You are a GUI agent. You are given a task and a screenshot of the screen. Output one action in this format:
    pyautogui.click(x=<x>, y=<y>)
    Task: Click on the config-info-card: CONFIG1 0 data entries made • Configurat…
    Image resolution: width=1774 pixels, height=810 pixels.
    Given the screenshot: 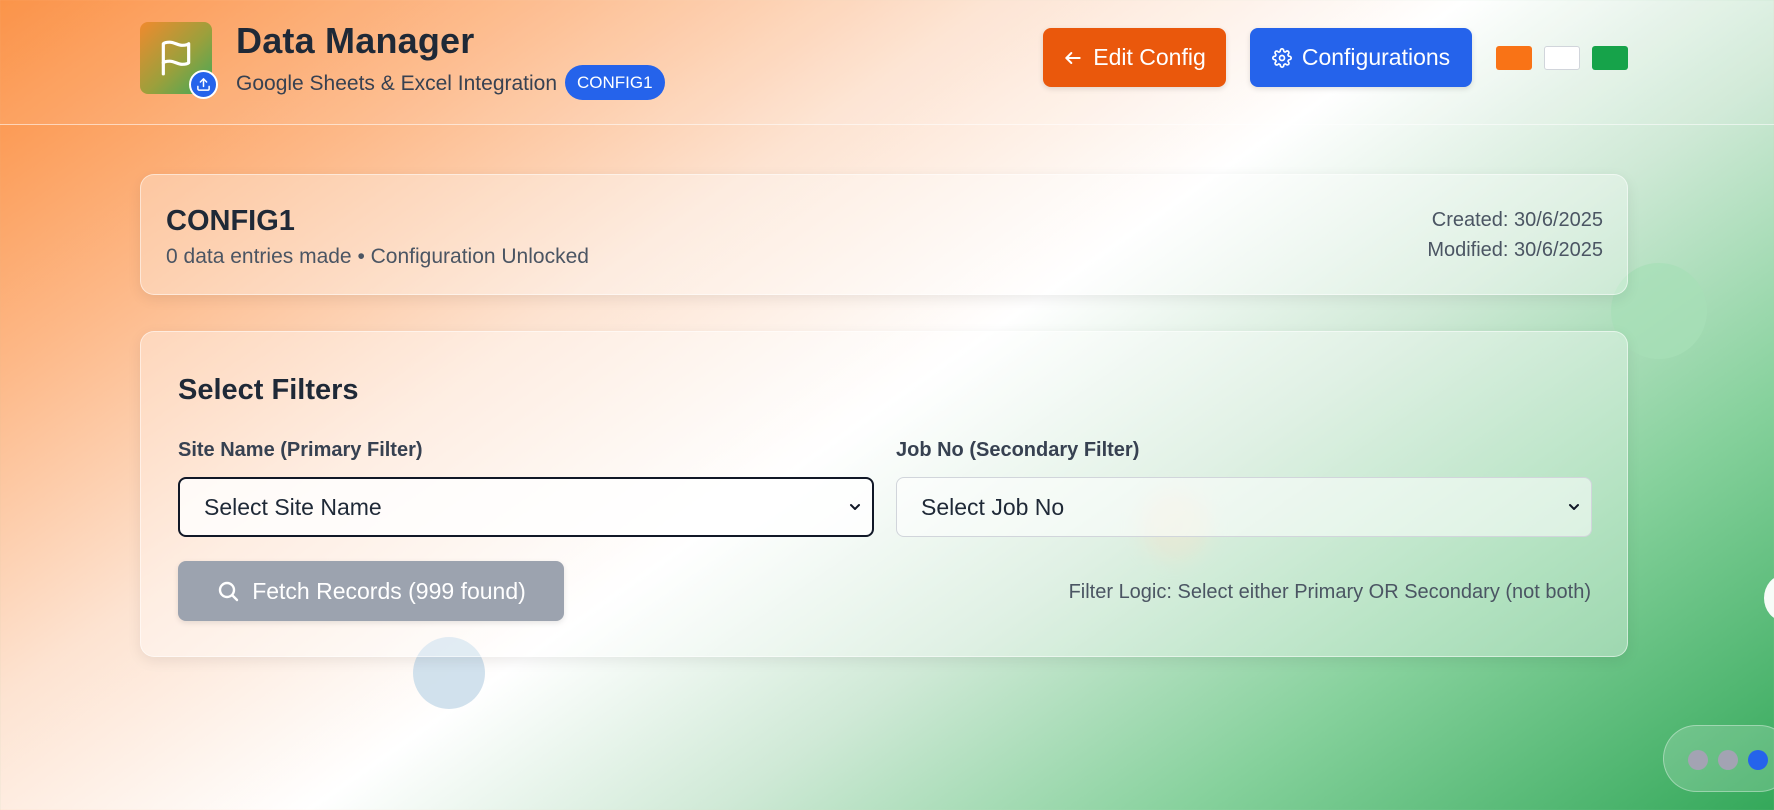 What is the action you would take?
    pyautogui.click(x=884, y=234)
    